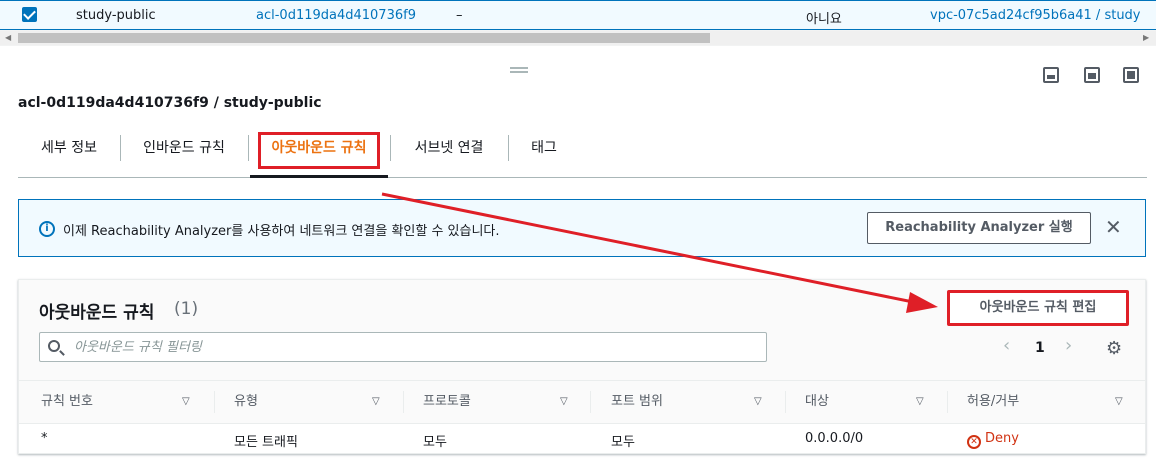  I want to click on col-rule-number: 규칙 번호, so click(67, 402).